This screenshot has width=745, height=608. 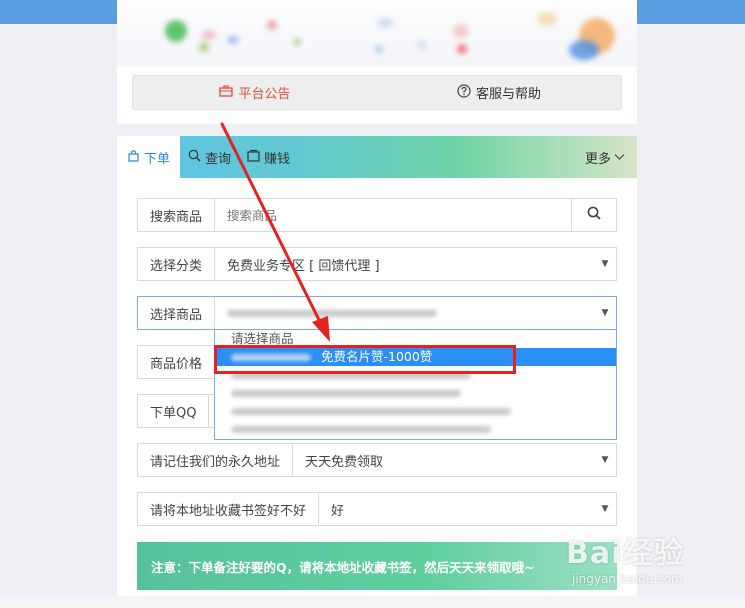 I want to click on tab-order-label: 下单, so click(x=156, y=159).